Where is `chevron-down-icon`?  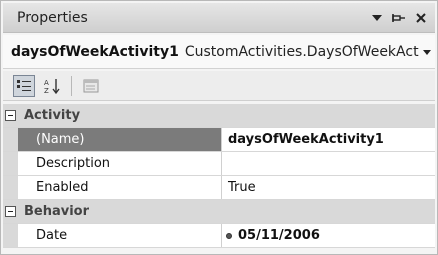
chevron-down-icon is located at coordinates (427, 51).